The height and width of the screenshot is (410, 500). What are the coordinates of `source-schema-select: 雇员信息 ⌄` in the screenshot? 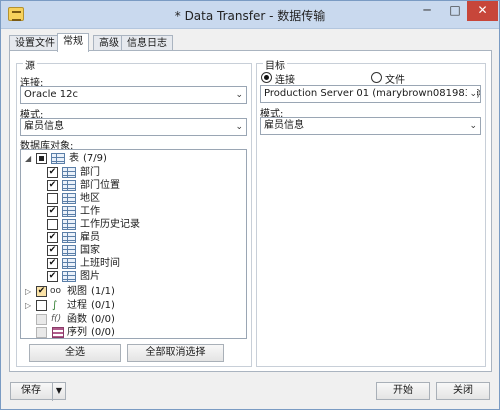 It's located at (133, 127).